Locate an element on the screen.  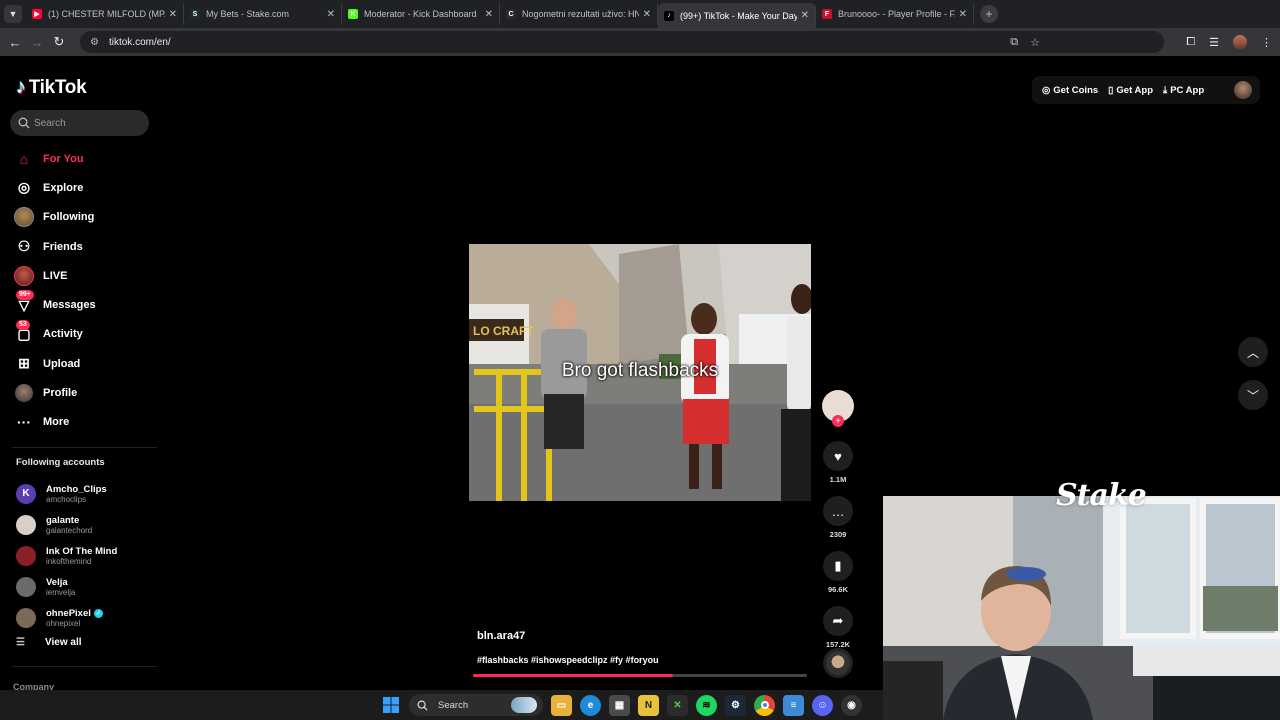
reload-icon: ↻ is located at coordinates (59, 42).